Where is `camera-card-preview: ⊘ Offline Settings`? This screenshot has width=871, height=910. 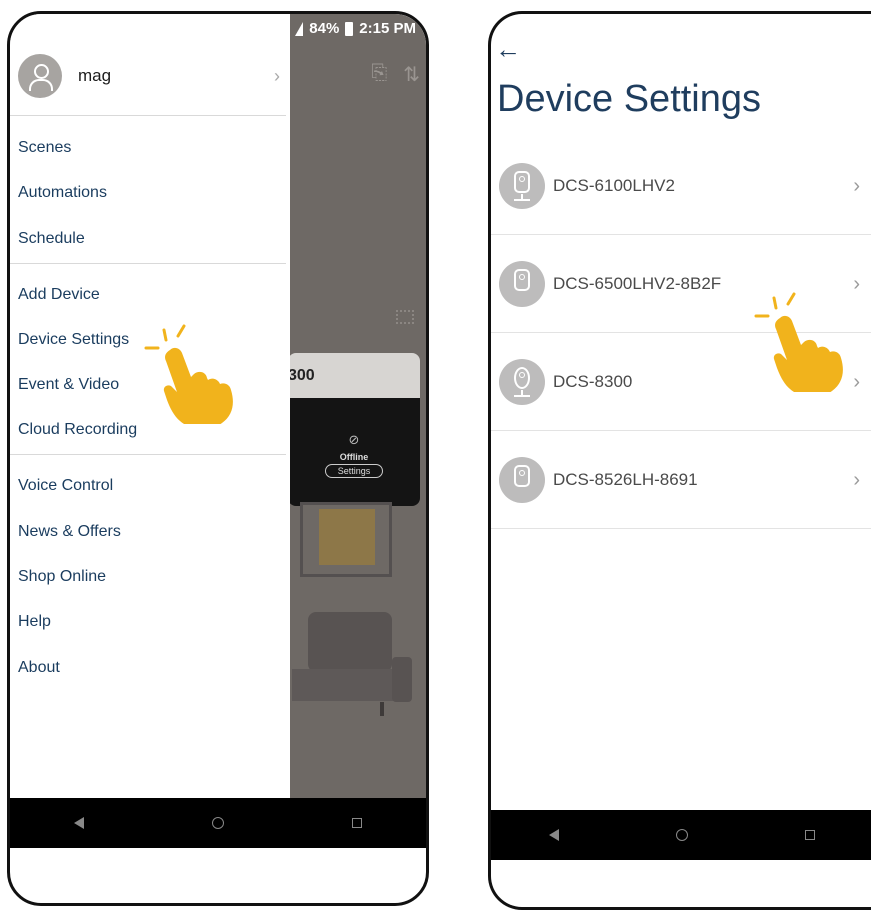
camera-card-preview: ⊘ Offline Settings is located at coordinates (354, 452).